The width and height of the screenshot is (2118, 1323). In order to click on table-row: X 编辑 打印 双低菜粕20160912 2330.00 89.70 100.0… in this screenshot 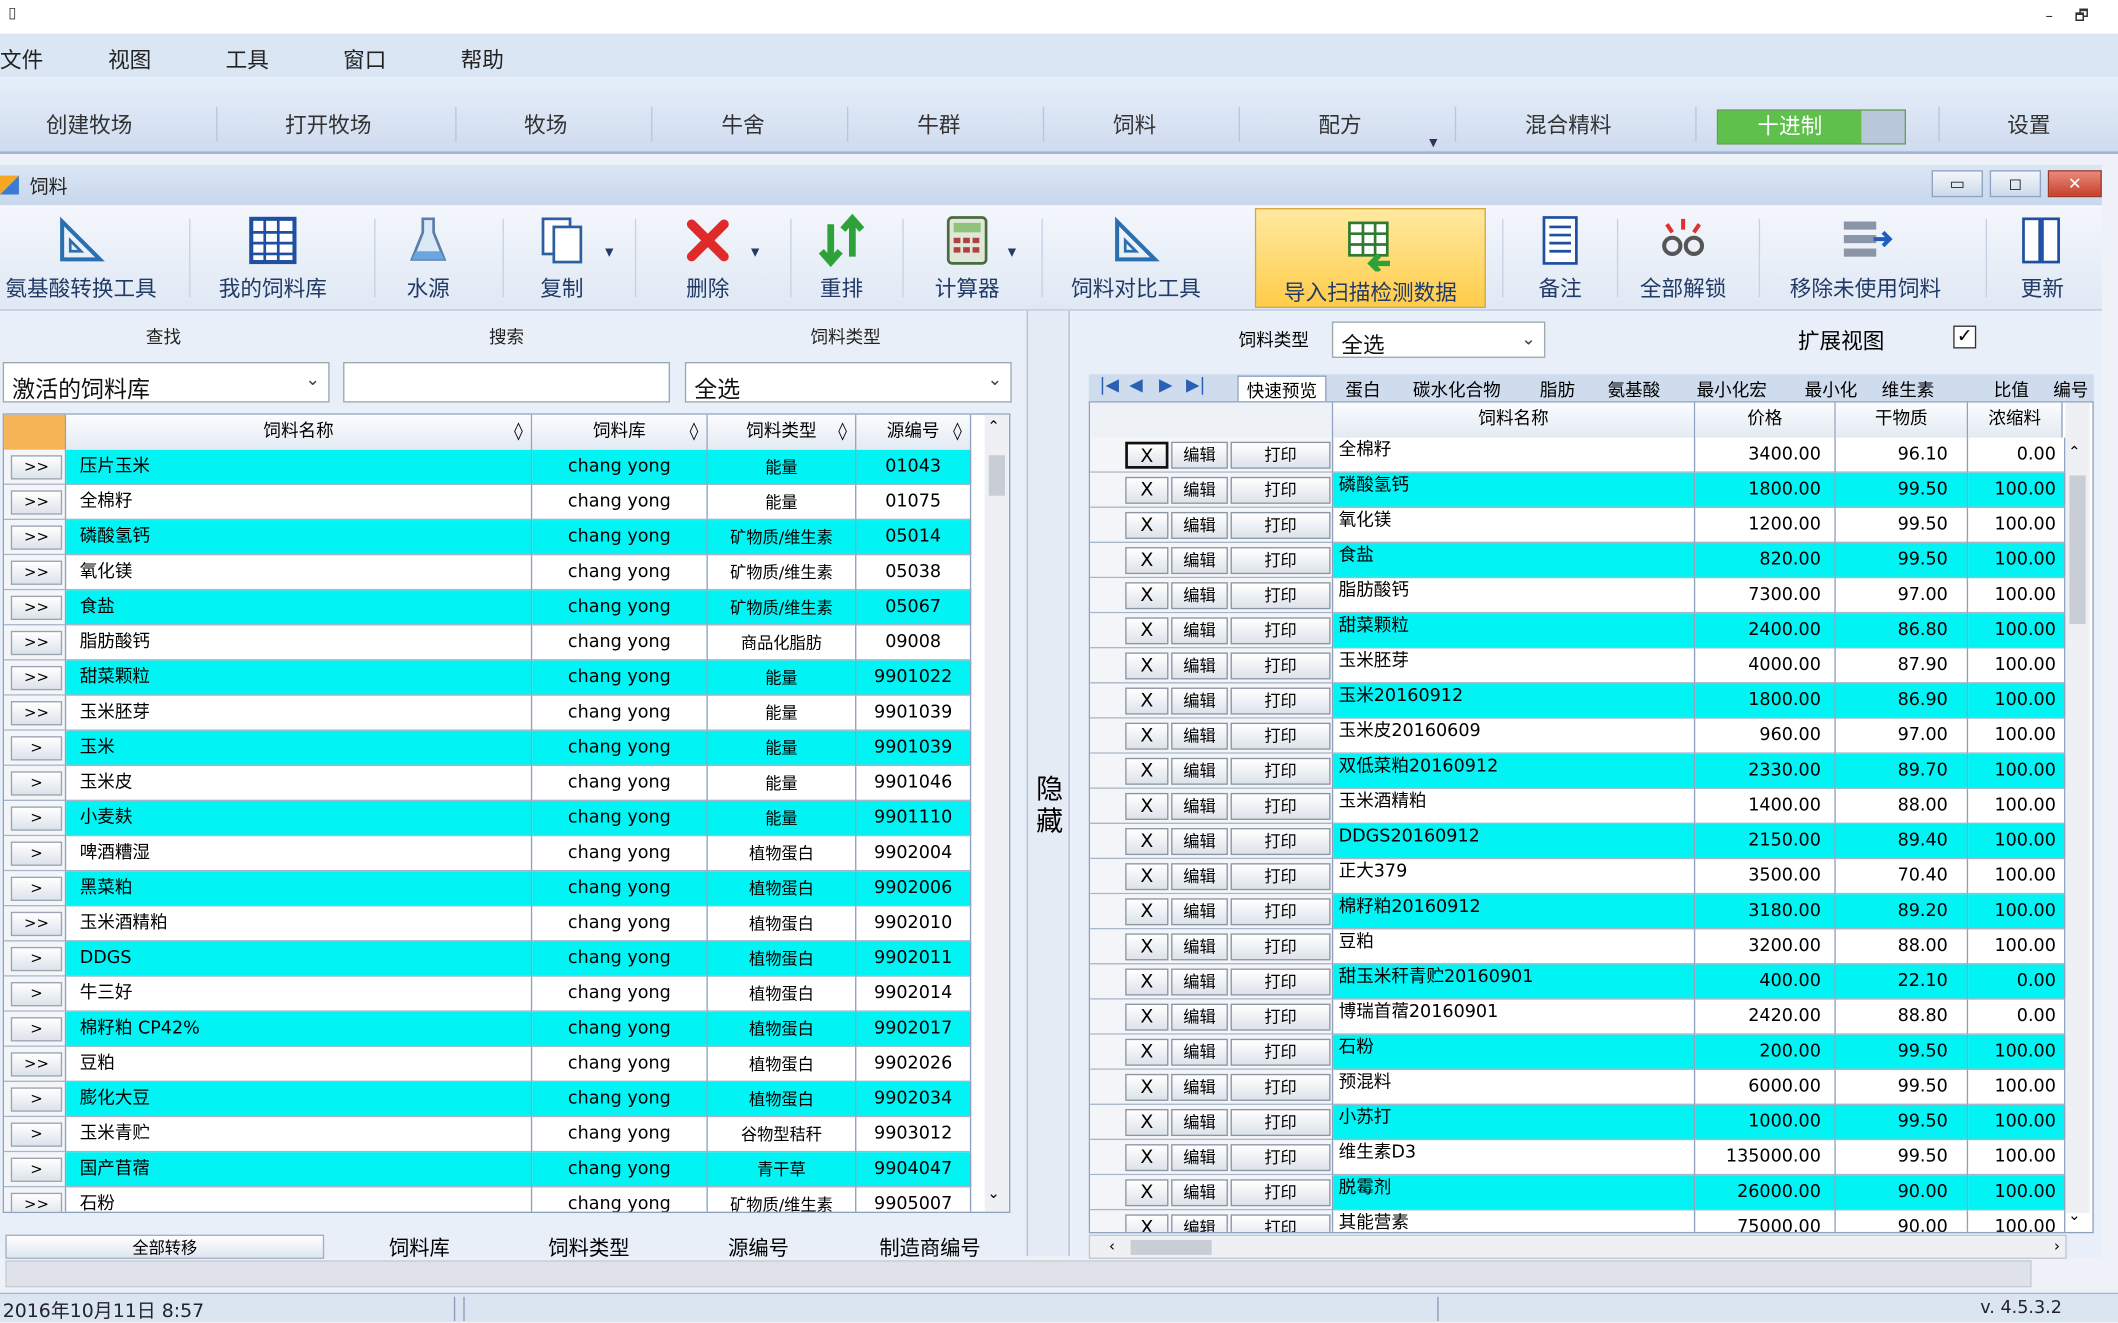, I will do `click(1578, 771)`.